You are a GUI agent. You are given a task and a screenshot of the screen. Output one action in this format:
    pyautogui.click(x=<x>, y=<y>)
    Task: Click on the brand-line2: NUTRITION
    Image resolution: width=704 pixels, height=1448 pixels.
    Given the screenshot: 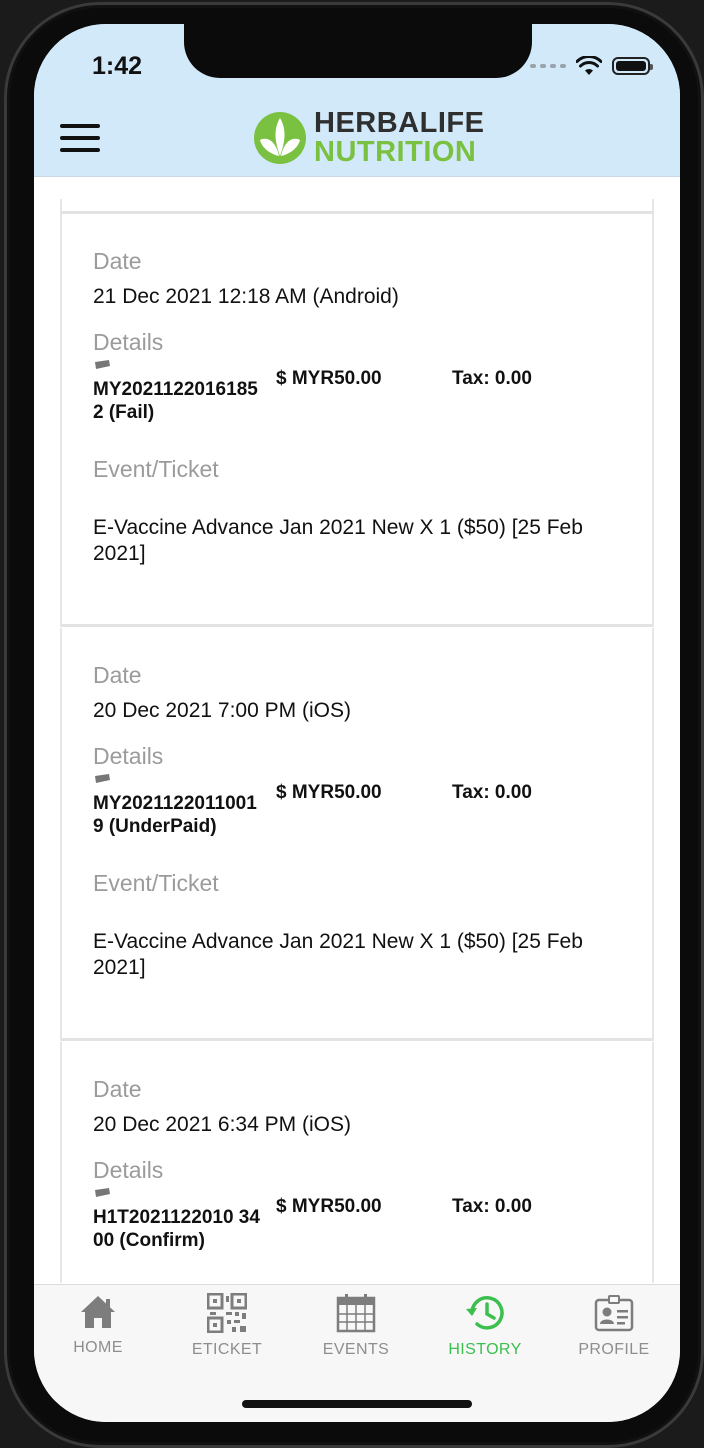 What is the action you would take?
    pyautogui.click(x=395, y=152)
    